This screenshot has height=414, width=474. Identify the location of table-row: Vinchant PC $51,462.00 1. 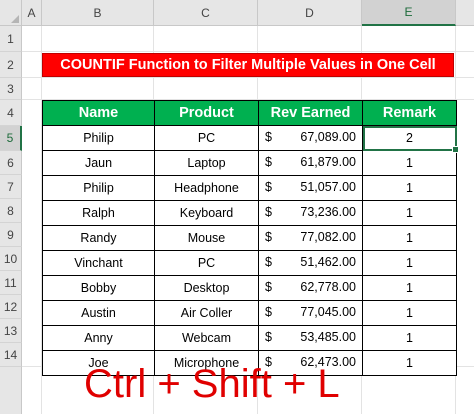
(249, 263).